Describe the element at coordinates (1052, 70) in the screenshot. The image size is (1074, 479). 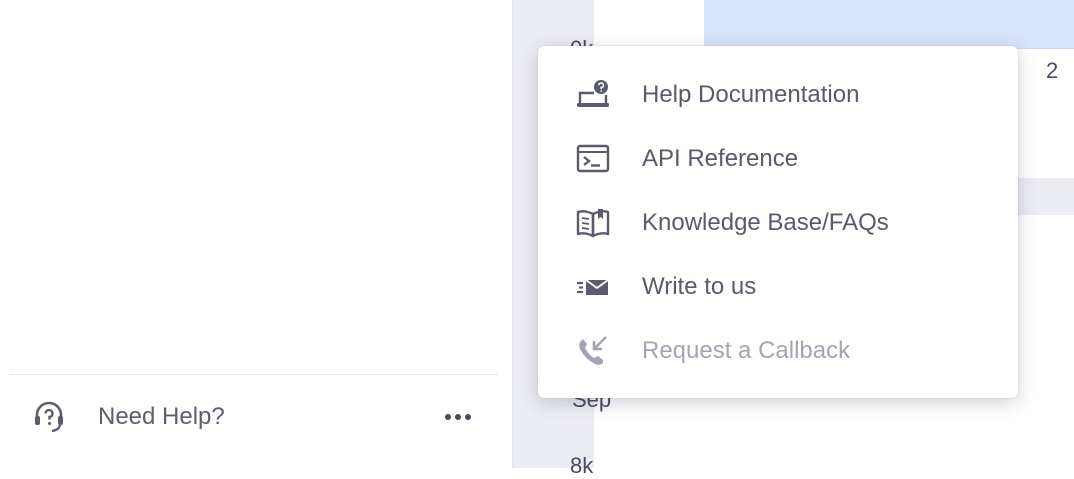
I see `x-tick-label: 2` at that location.